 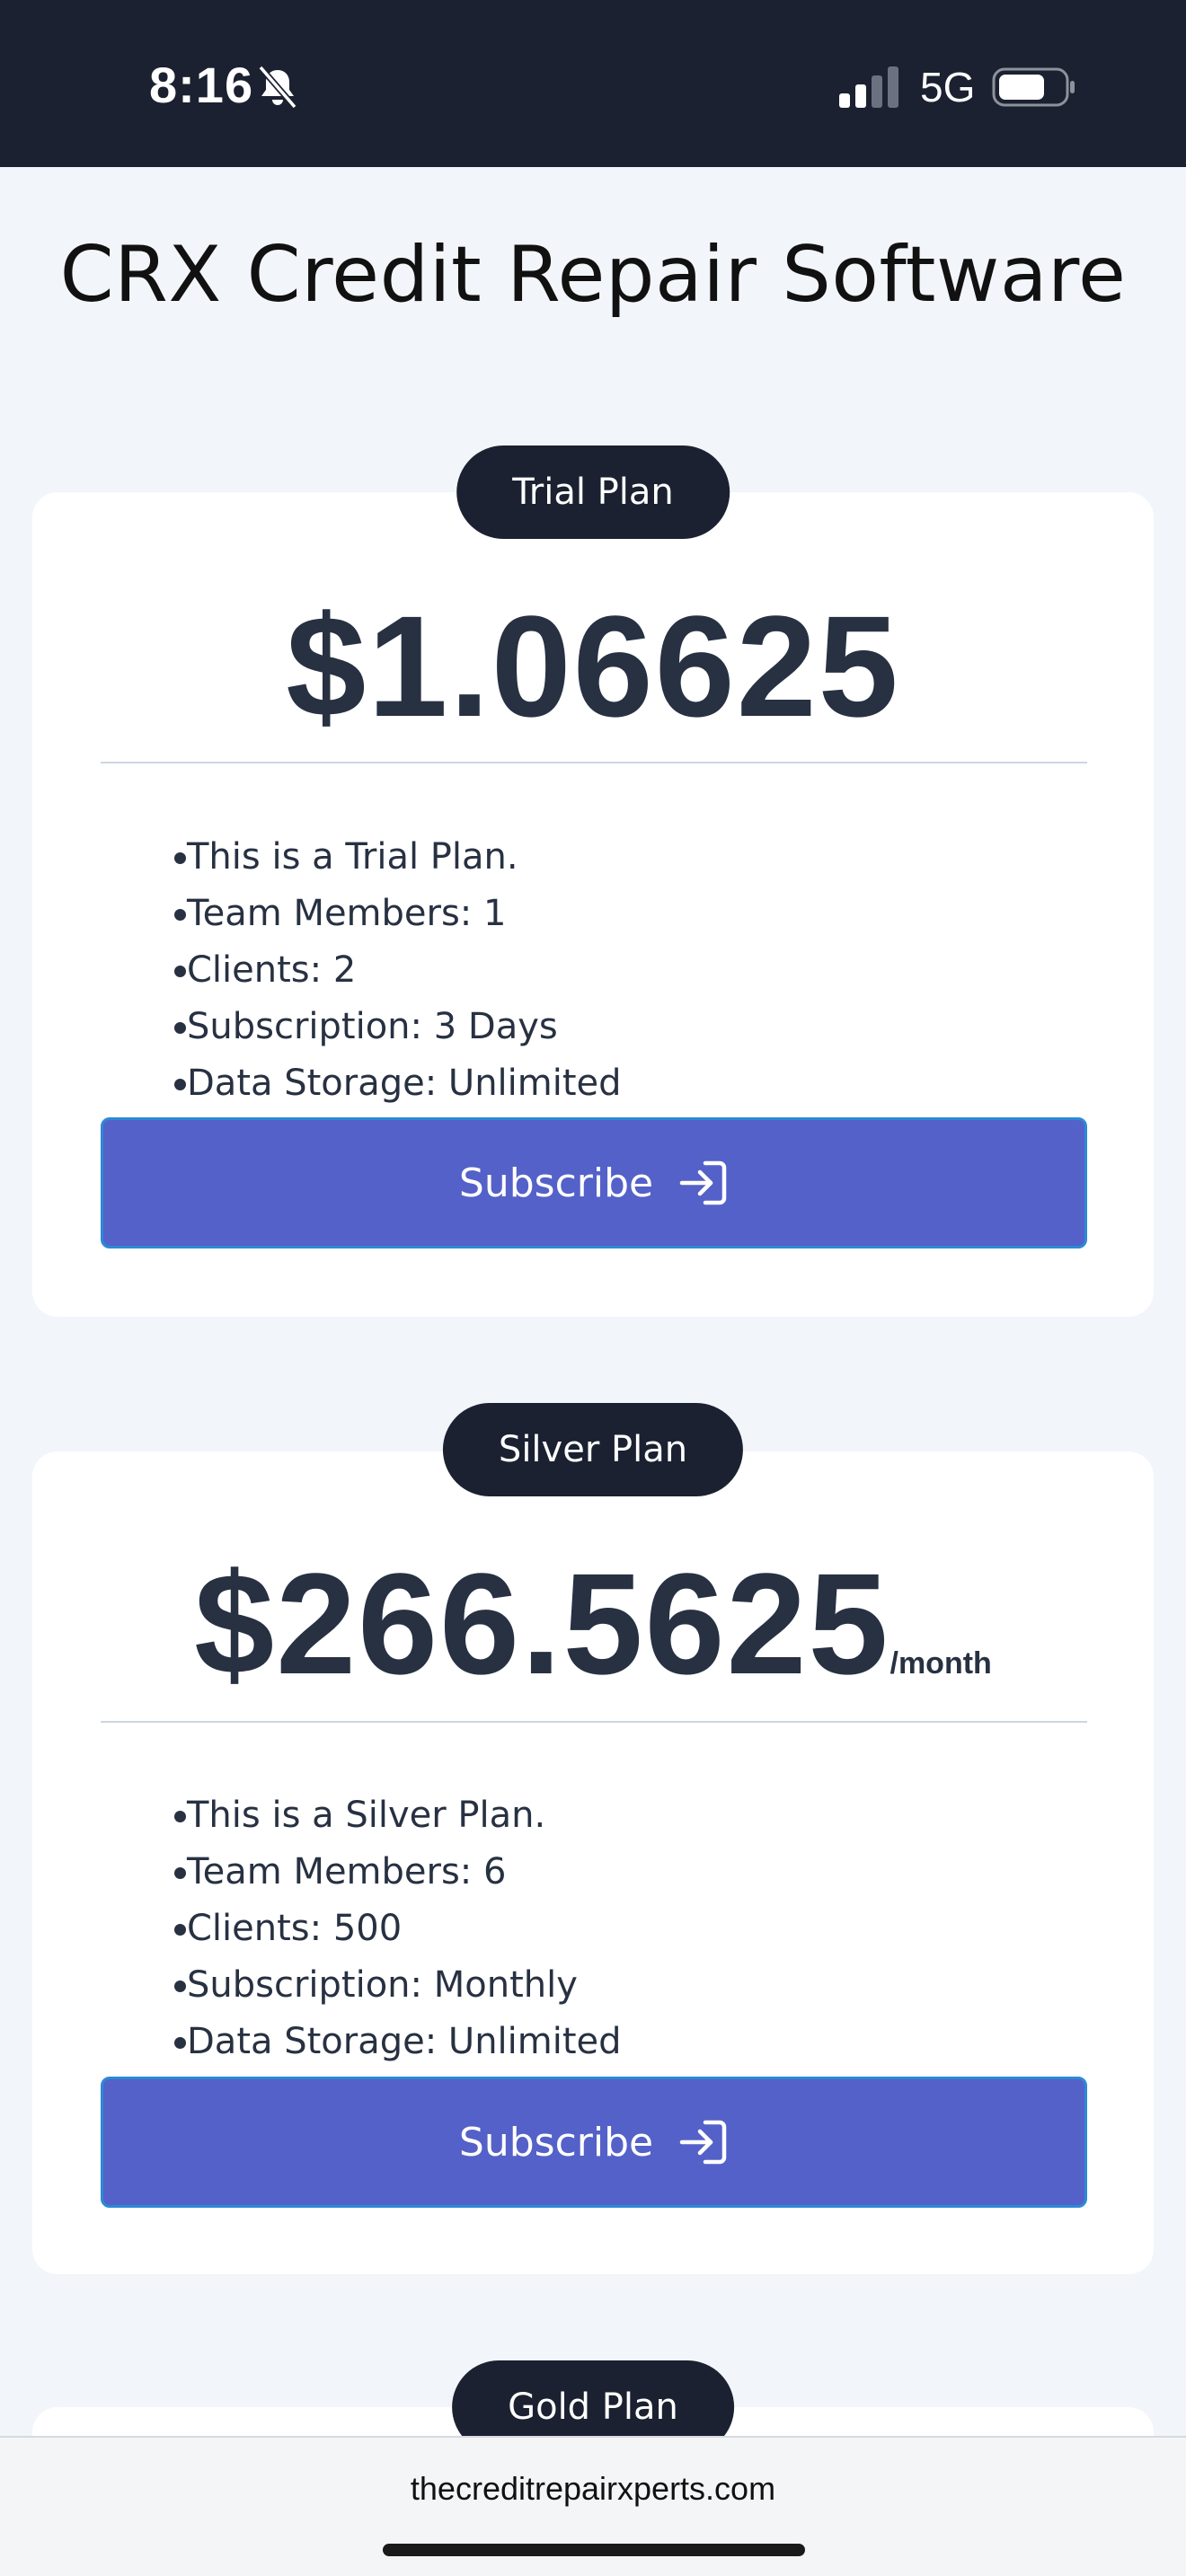 What do you see at coordinates (594, 1027) in the screenshot?
I see `feature-item: Subscription: 3 Days` at bounding box center [594, 1027].